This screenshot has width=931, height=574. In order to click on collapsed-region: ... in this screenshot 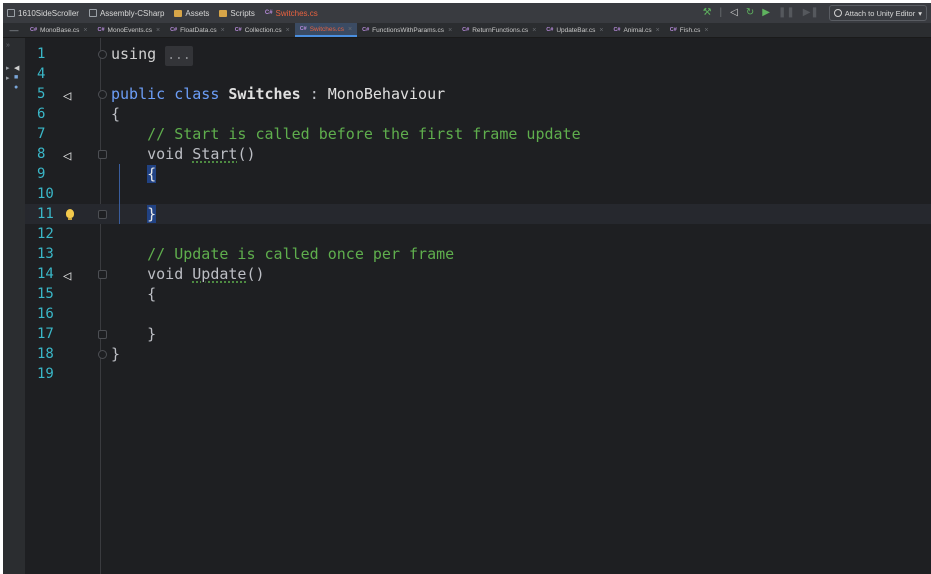, I will do `click(179, 56)`.